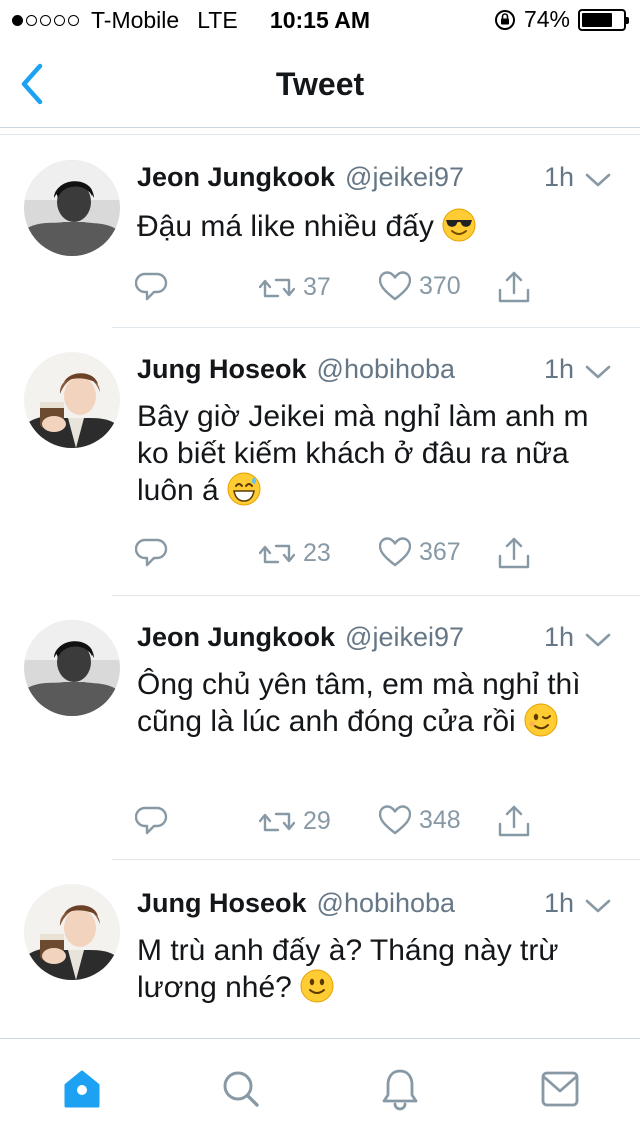 This screenshot has width=640, height=1136. Describe the element at coordinates (546, 19) in the screenshot. I see `battery-percent: 74%` at that location.